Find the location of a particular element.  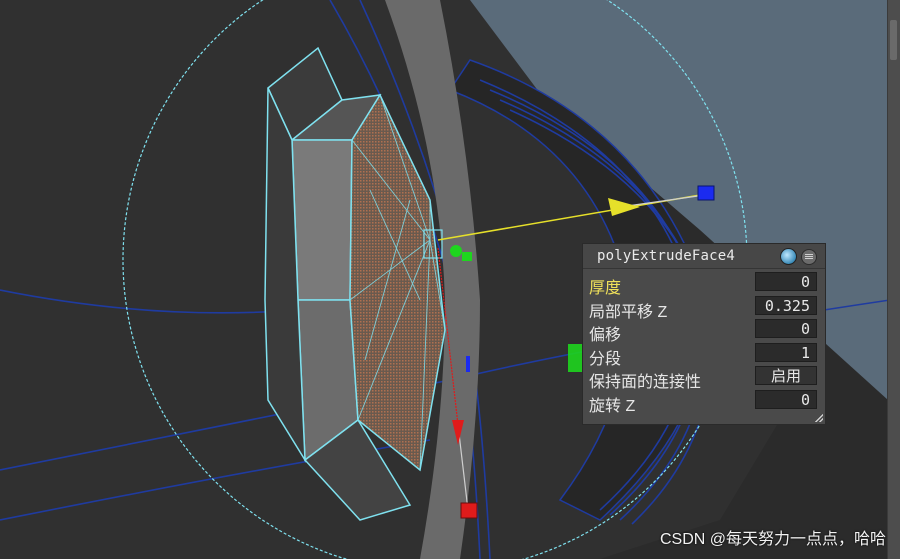

watermark: CSDN @每天努力一点点，哈哈 is located at coordinates (772, 539).